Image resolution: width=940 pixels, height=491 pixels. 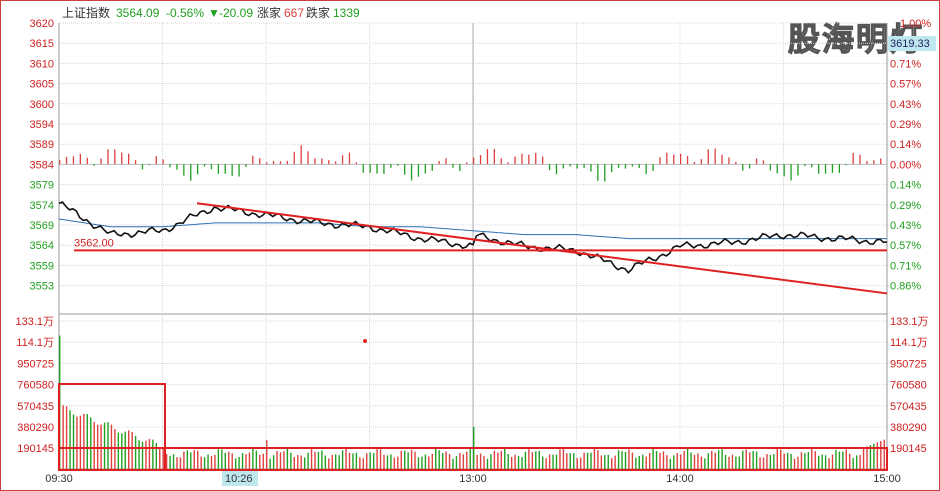 What do you see at coordinates (138, 13) in the screenshot?
I see `index-price: 3564.09` at bounding box center [138, 13].